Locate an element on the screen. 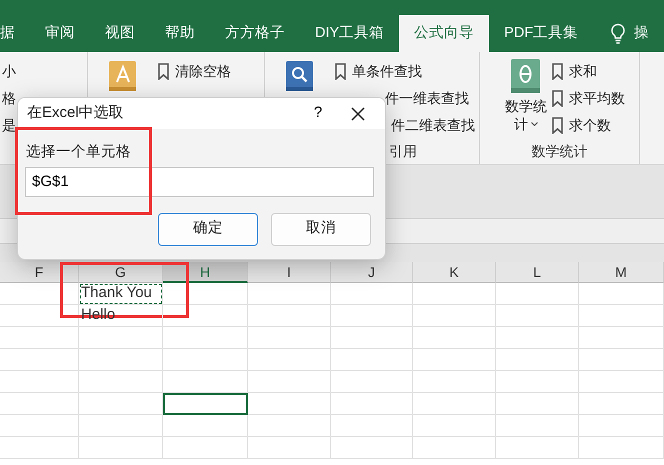 Image resolution: width=664 pixels, height=465 pixels. ribbon-tab: 帮助 is located at coordinates (180, 33).